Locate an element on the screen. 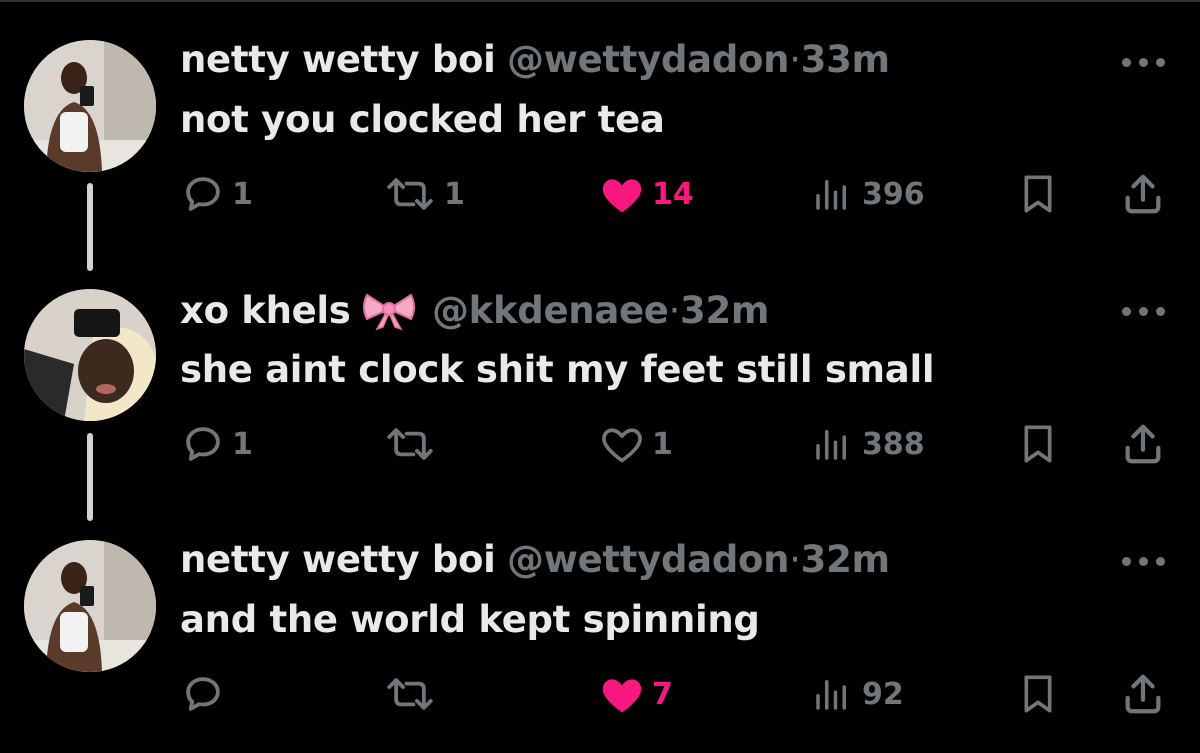  like-button: 1 is located at coordinates (636, 444).